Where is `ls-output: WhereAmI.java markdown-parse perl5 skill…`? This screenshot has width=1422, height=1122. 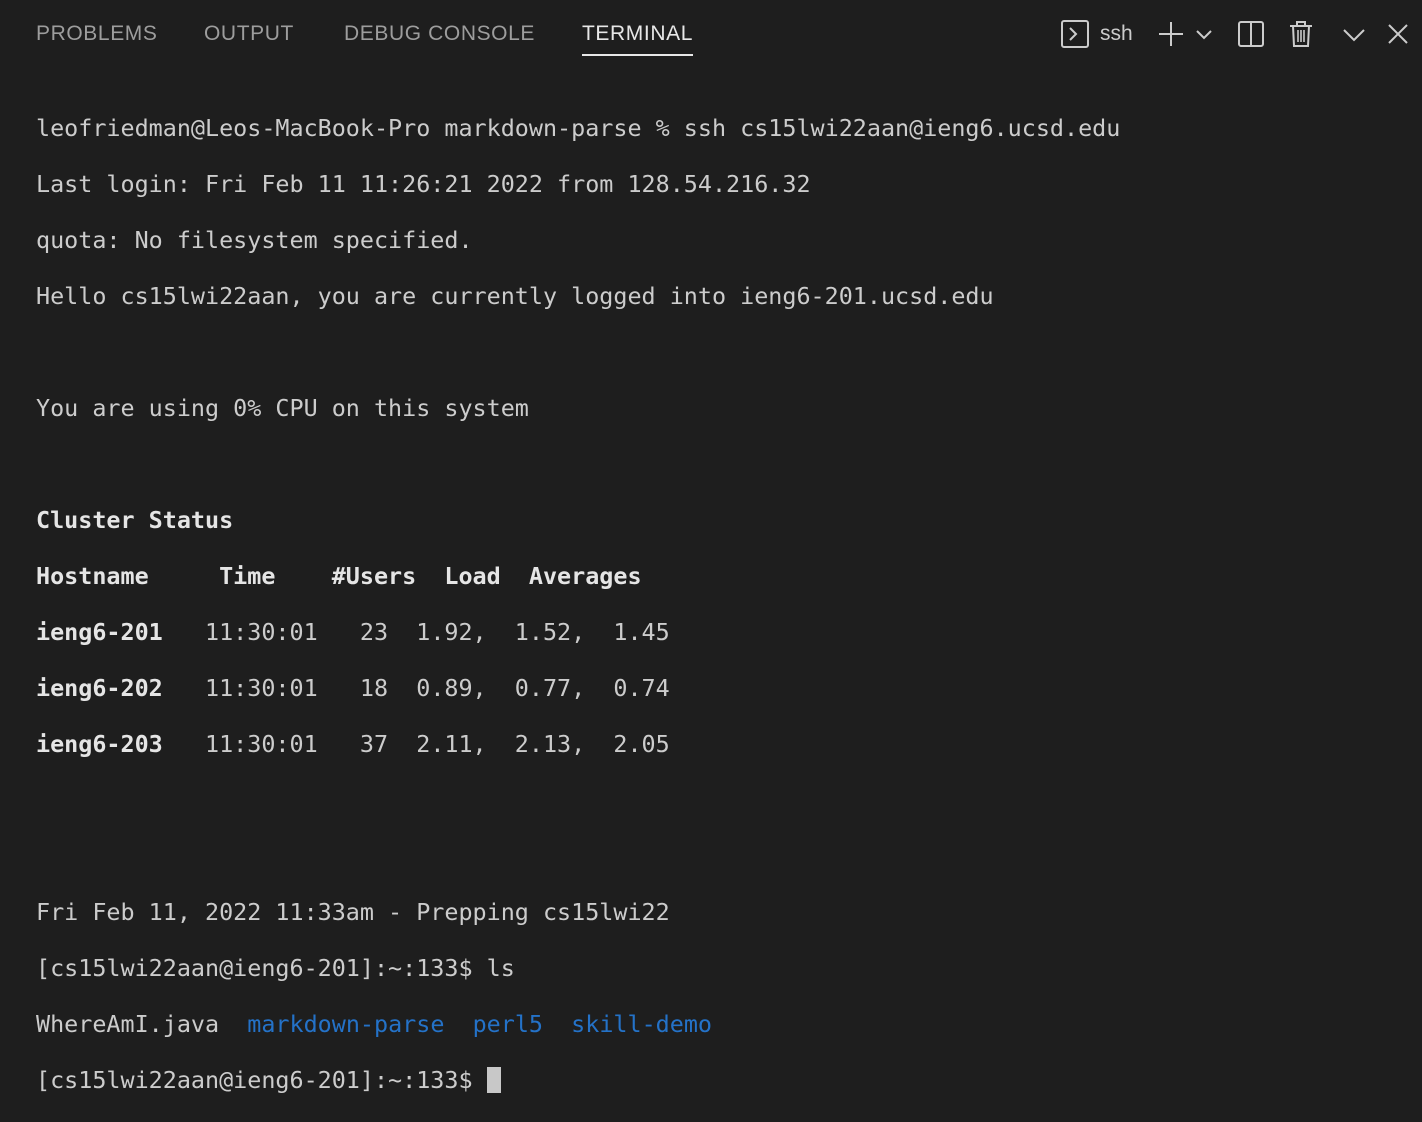
ls-output: WhereAmI.java markdown-parse perl5 skill… is located at coordinates (729, 1024).